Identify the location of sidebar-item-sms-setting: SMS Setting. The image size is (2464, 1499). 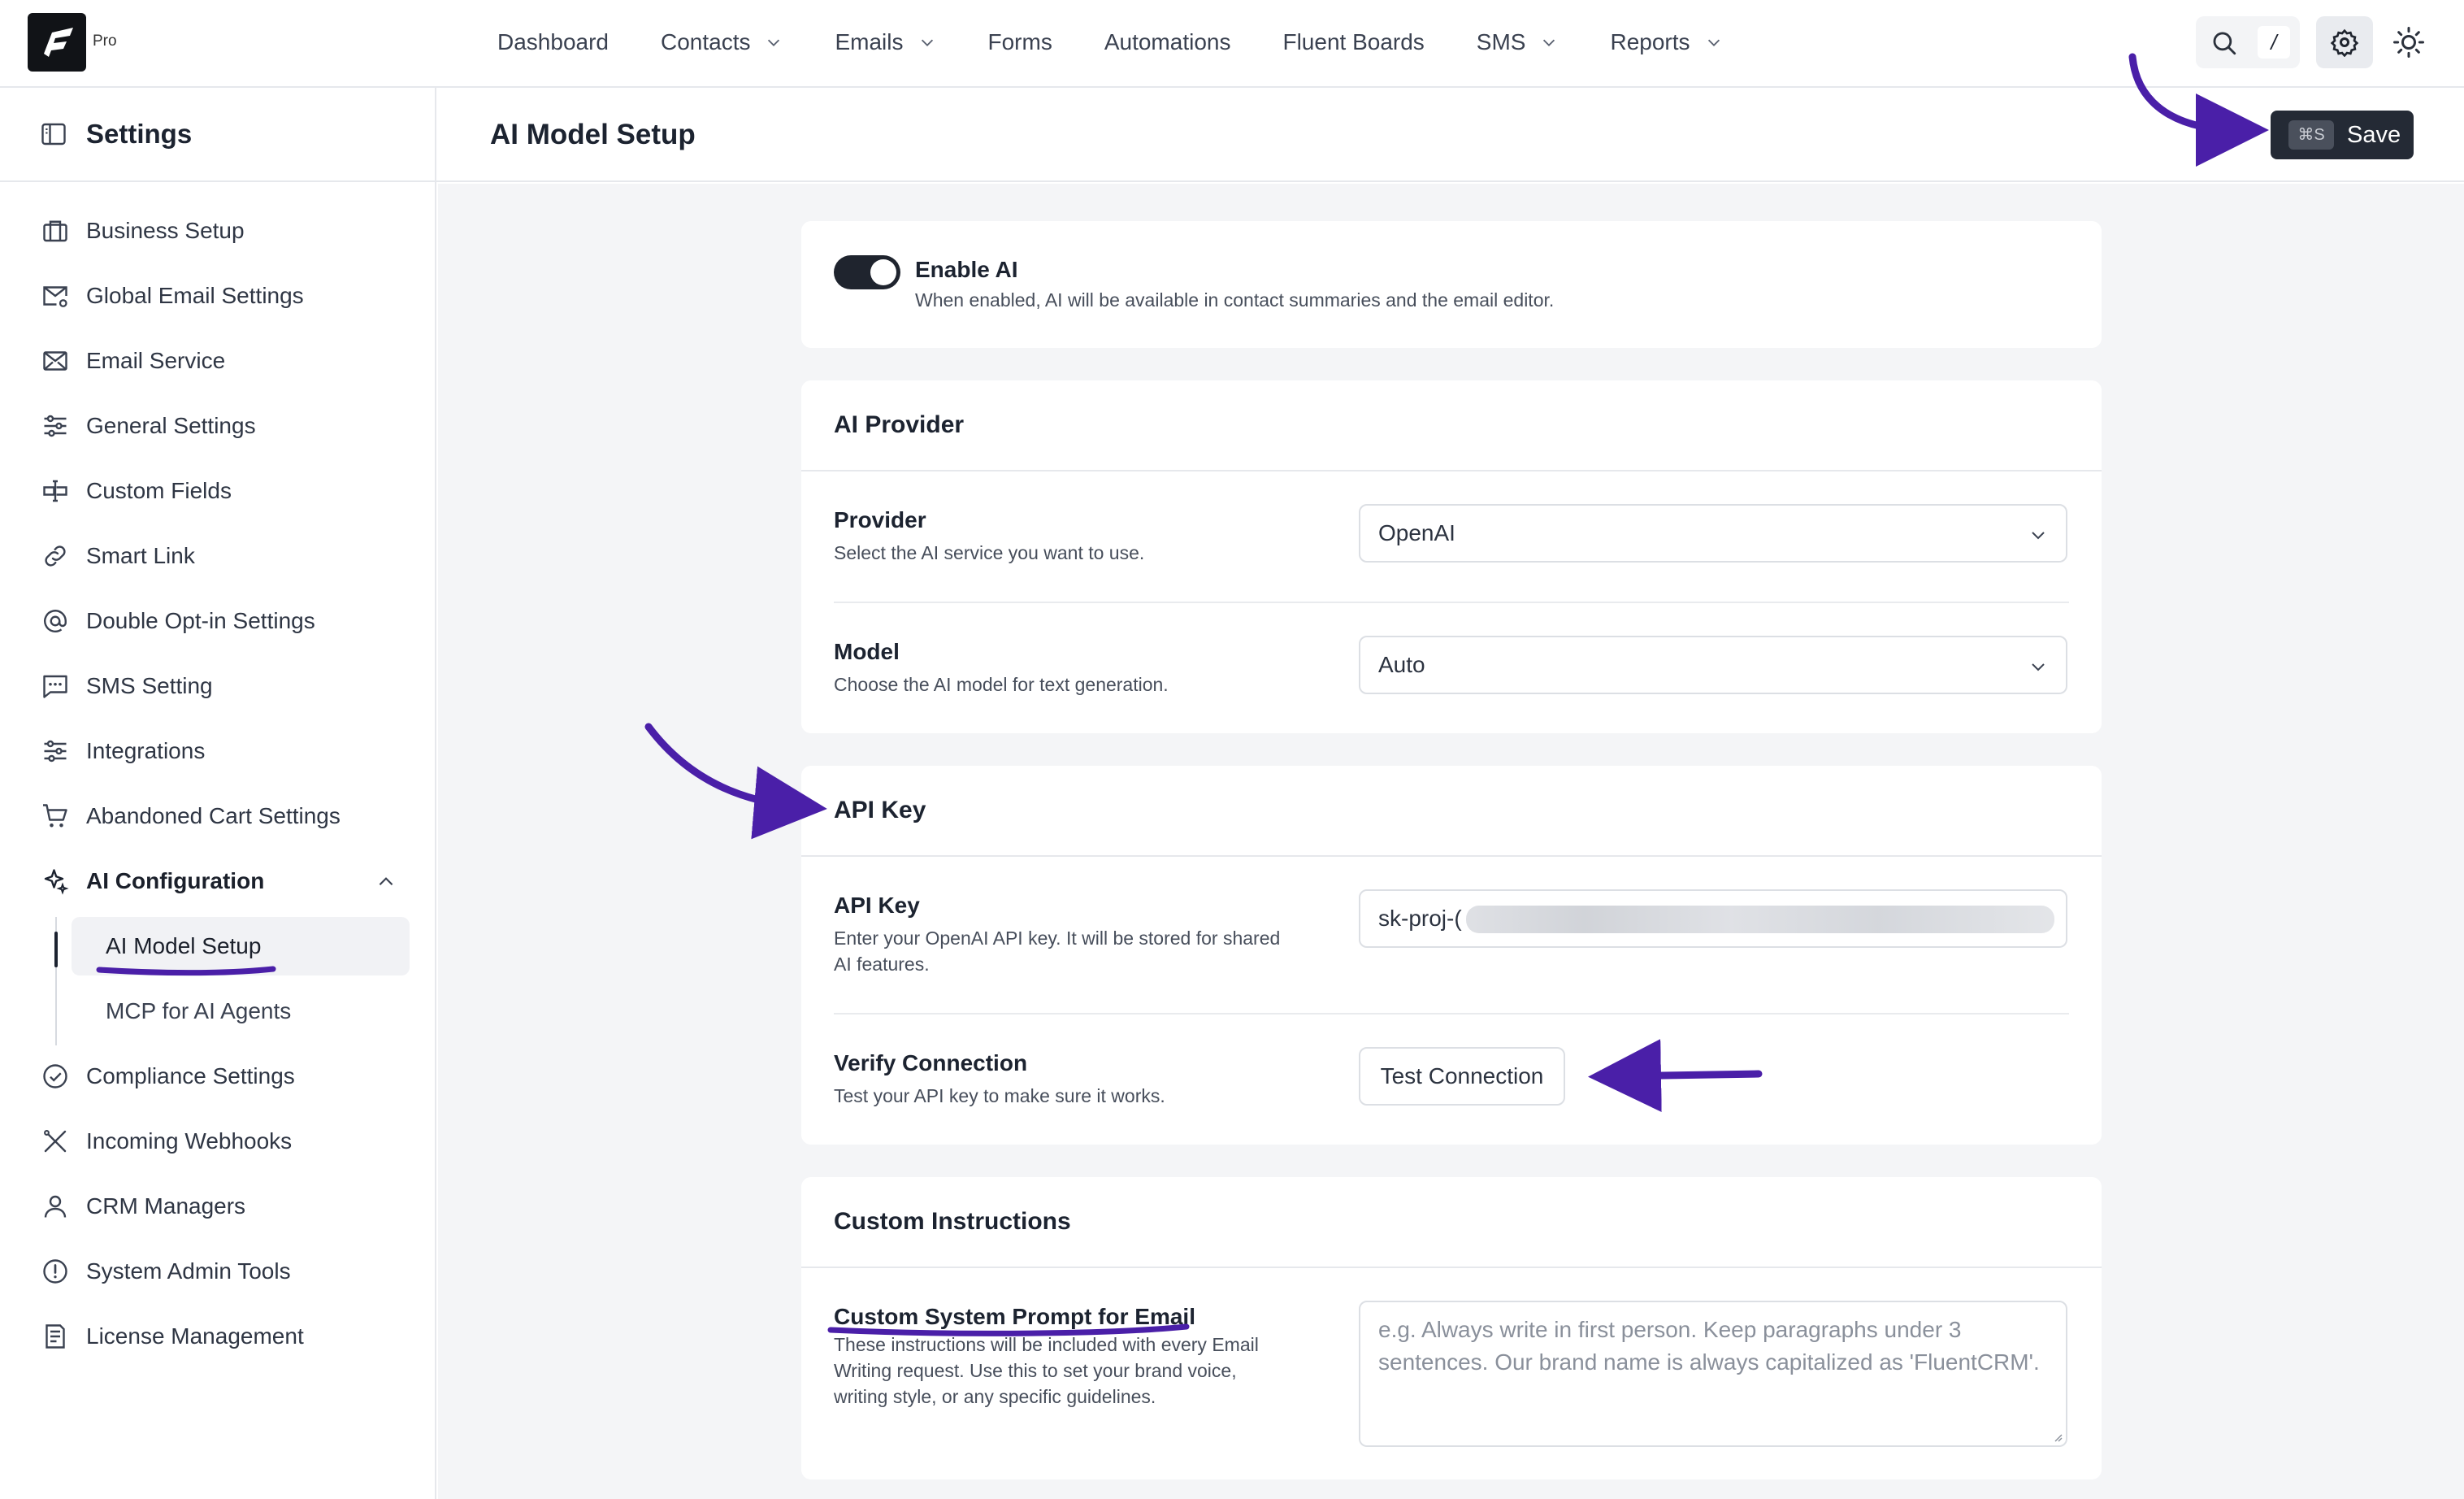
(218, 686).